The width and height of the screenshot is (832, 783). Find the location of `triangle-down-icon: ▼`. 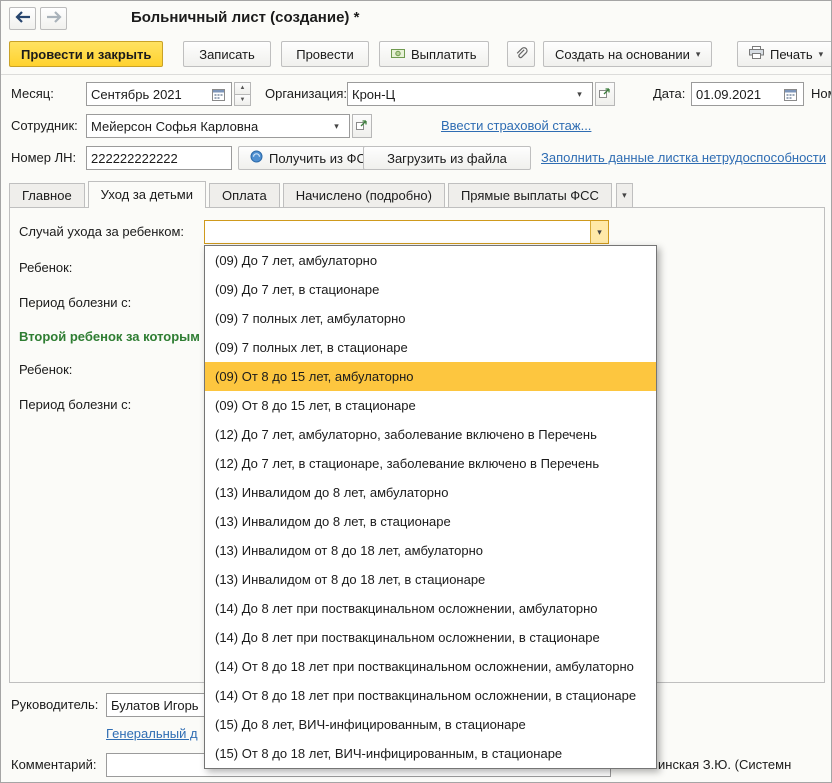

triangle-down-icon: ▼ is located at coordinates (242, 99).